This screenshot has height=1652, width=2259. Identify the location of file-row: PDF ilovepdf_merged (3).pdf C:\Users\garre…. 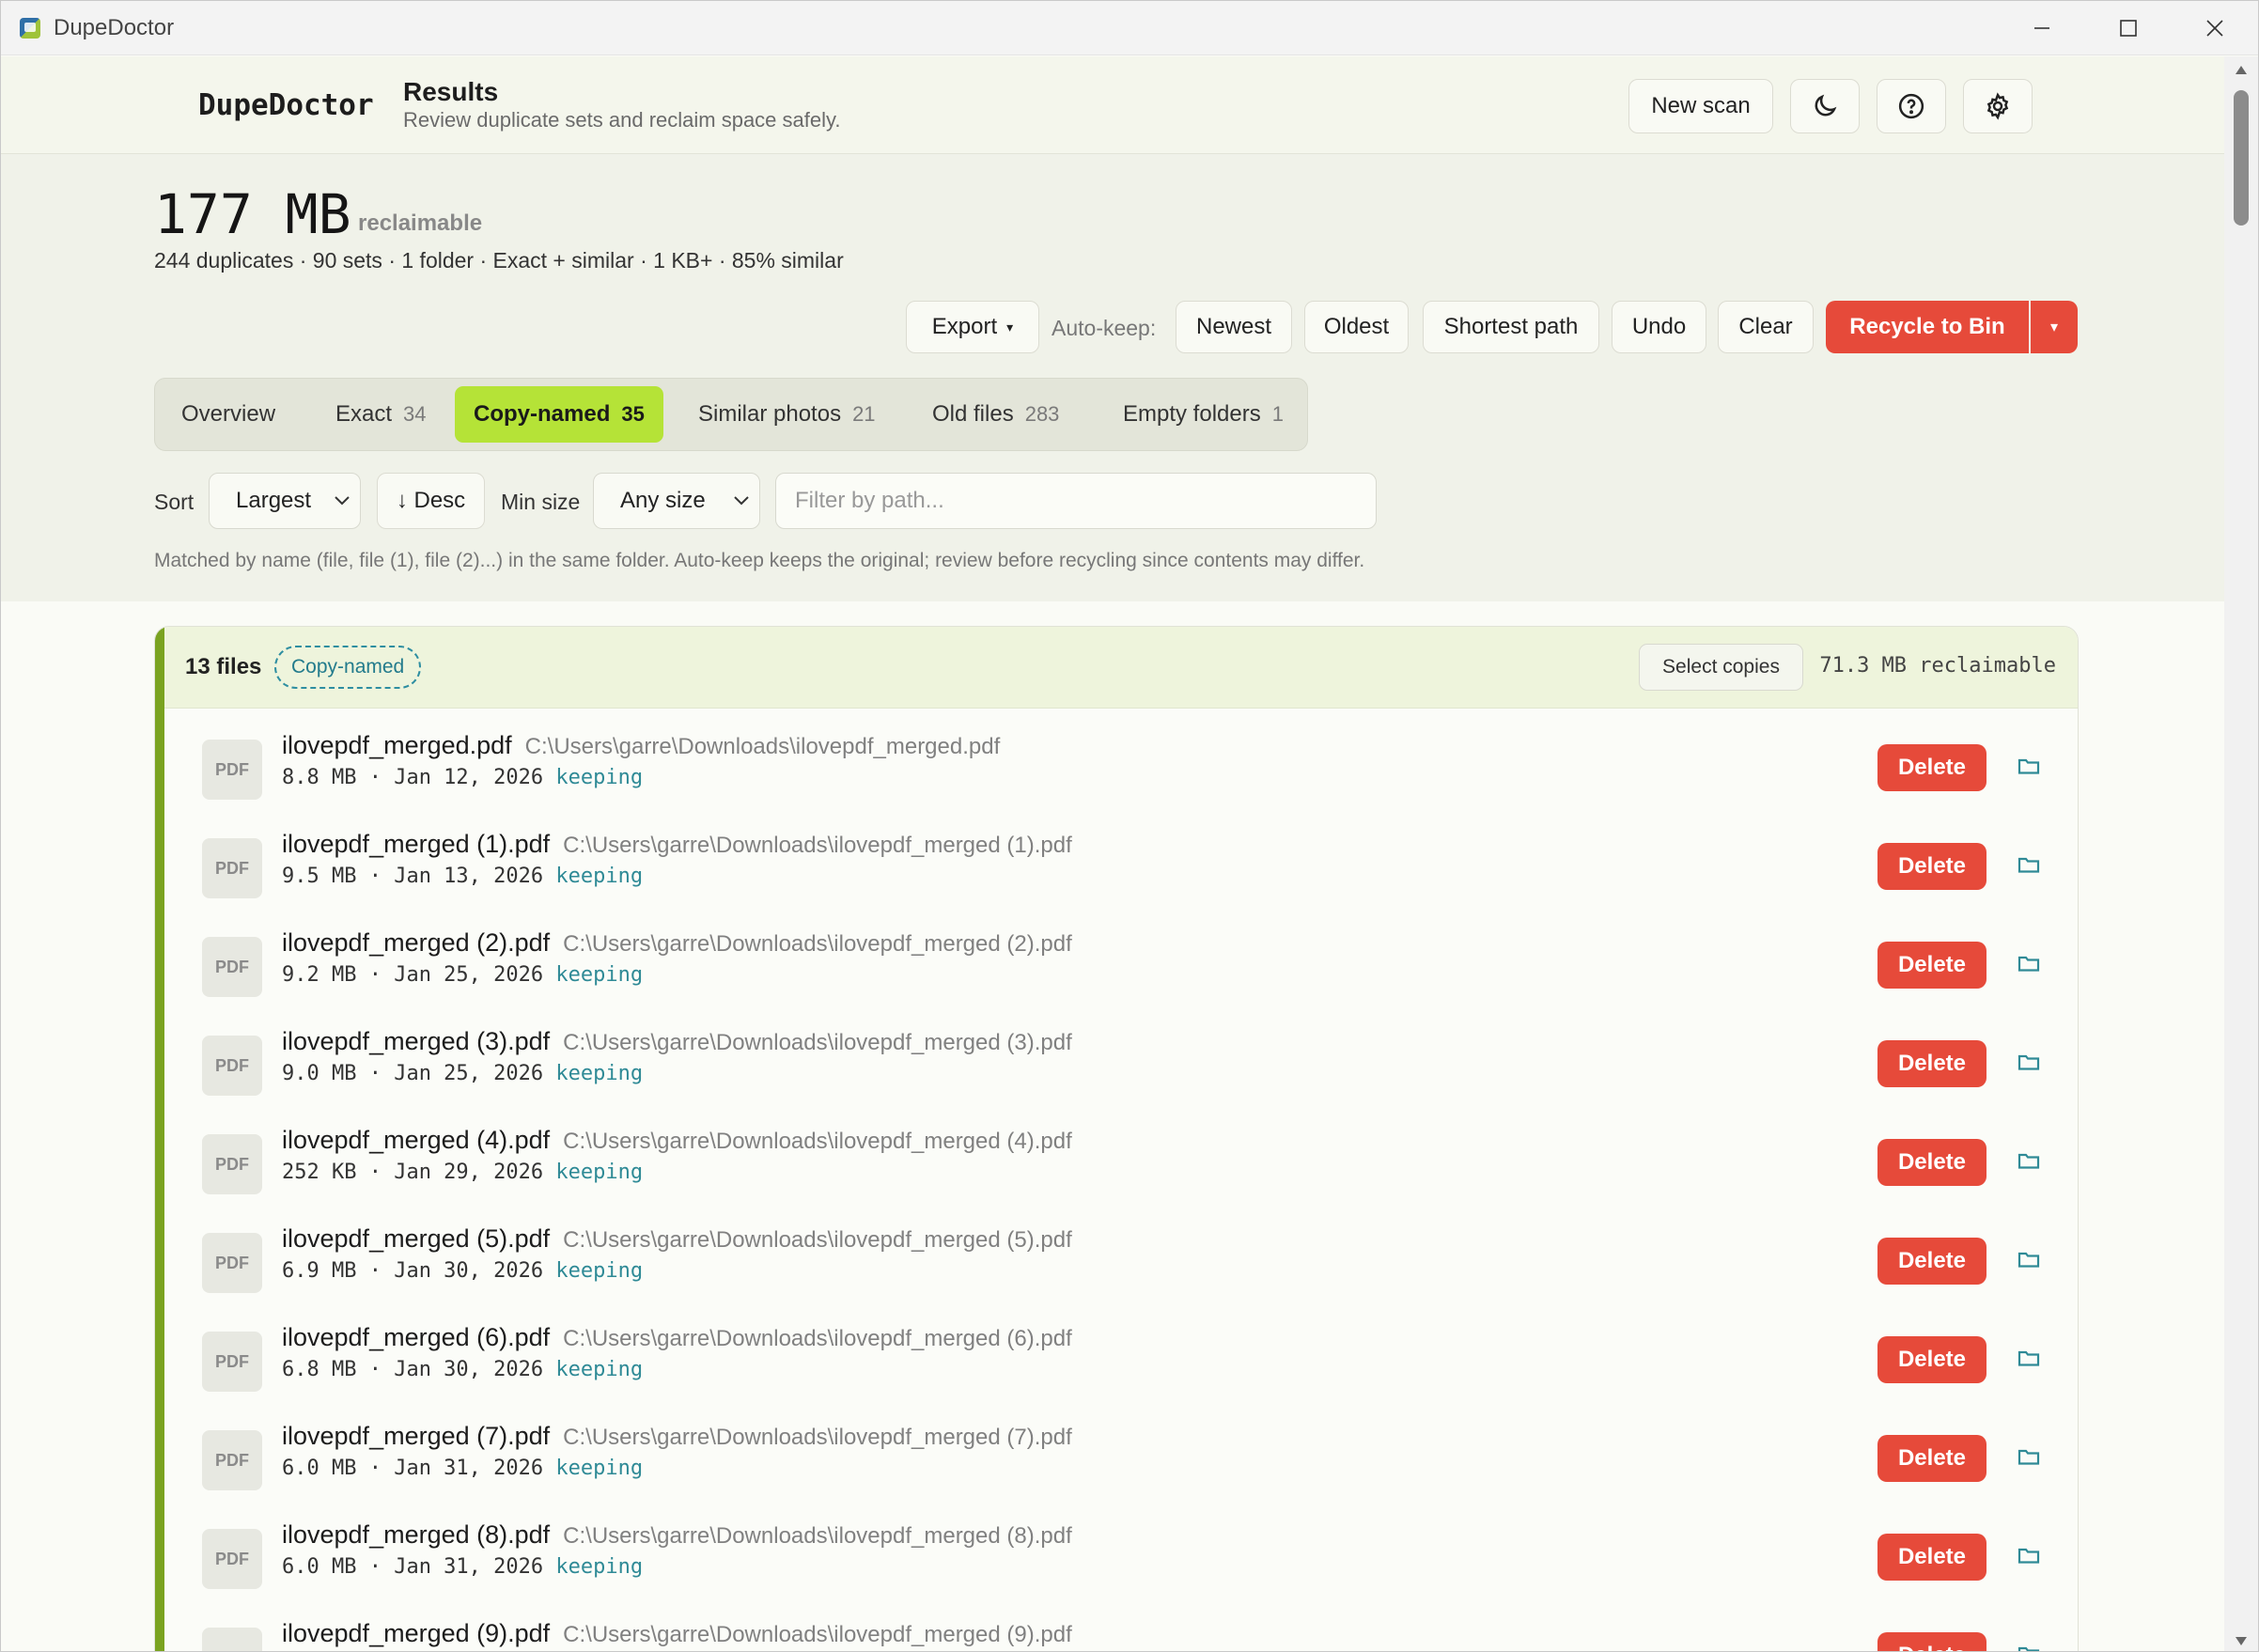
(1121, 1054).